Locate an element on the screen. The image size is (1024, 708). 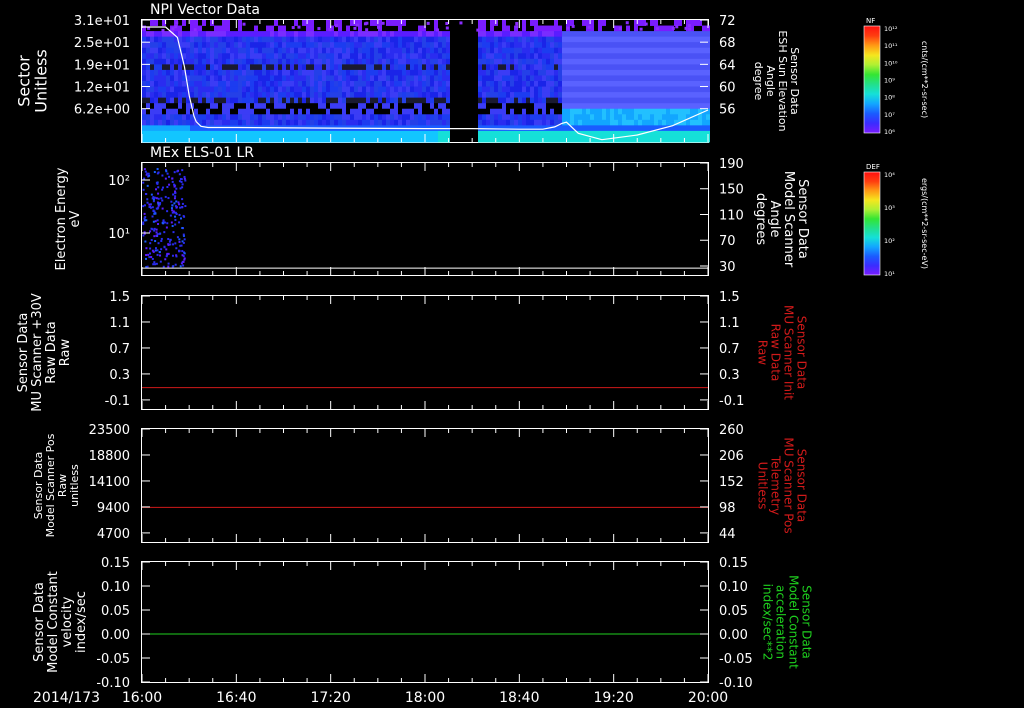
left-tick-label: 0.05 is located at coordinates (115, 611).